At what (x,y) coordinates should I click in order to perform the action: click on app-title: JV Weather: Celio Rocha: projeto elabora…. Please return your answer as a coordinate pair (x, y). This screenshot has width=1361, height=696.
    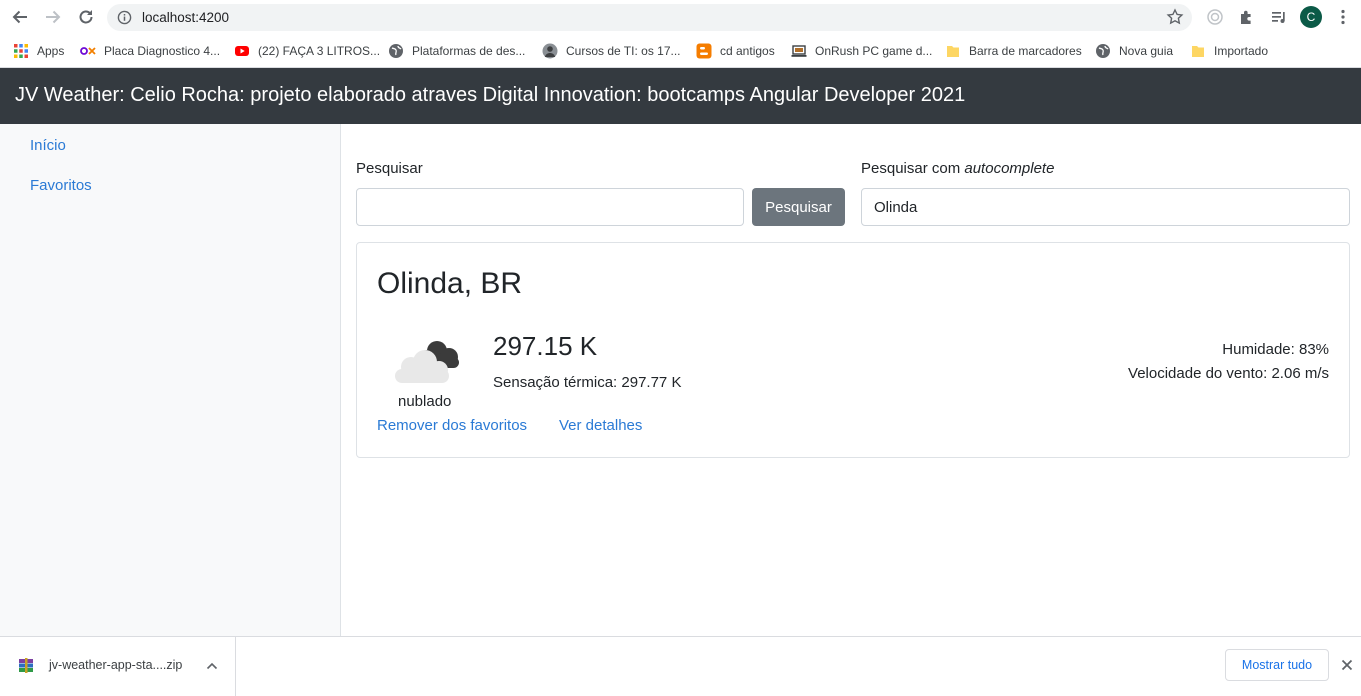
    Looking at the image, I should click on (490, 95).